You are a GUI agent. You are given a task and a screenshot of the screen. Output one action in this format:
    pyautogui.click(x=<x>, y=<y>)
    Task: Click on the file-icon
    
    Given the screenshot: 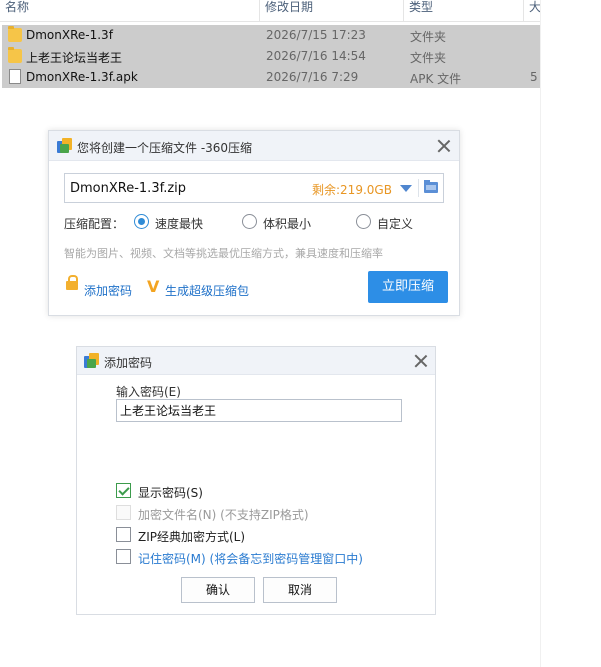 What is the action you would take?
    pyautogui.click(x=15, y=76)
    